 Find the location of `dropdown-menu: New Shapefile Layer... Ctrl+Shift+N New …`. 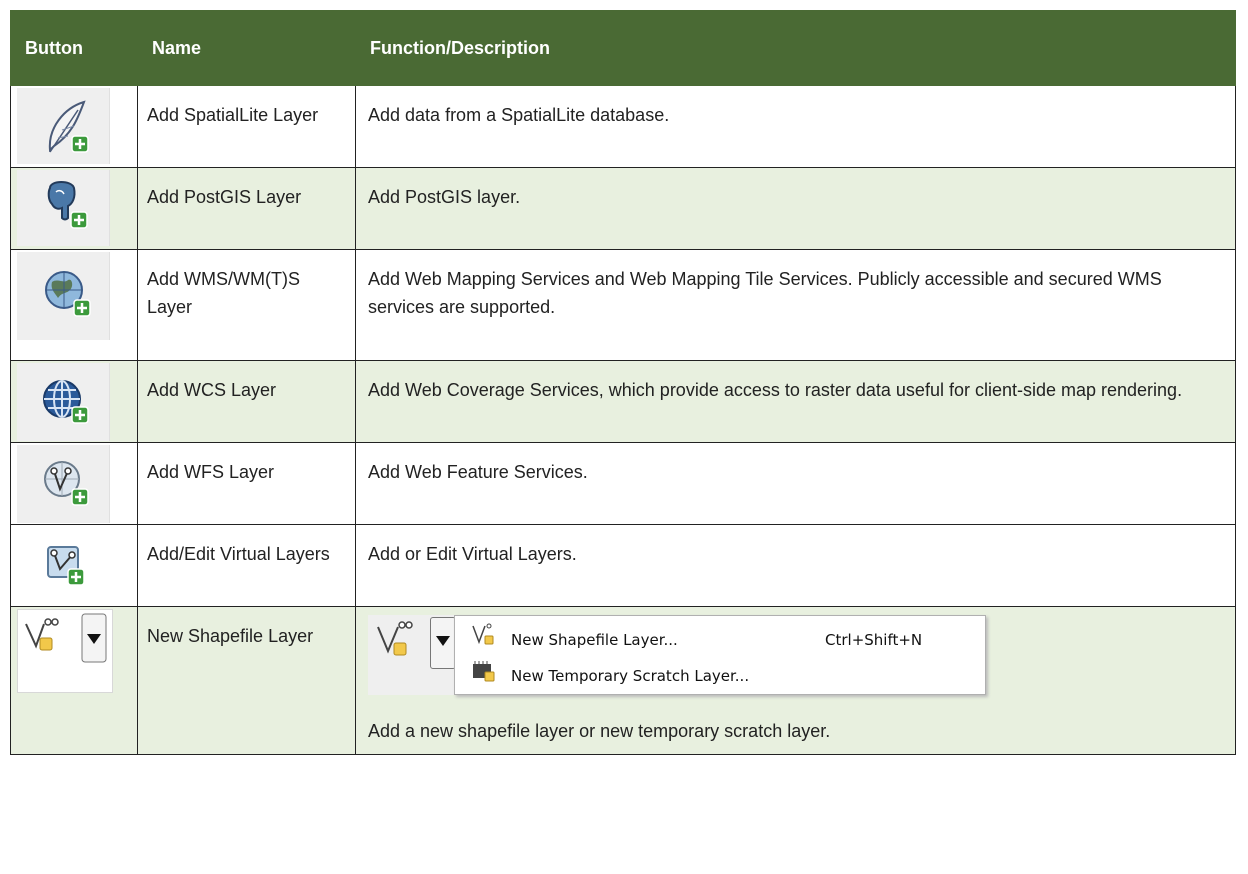

dropdown-menu: New Shapefile Layer... Ctrl+Shift+N New … is located at coordinates (720, 655).